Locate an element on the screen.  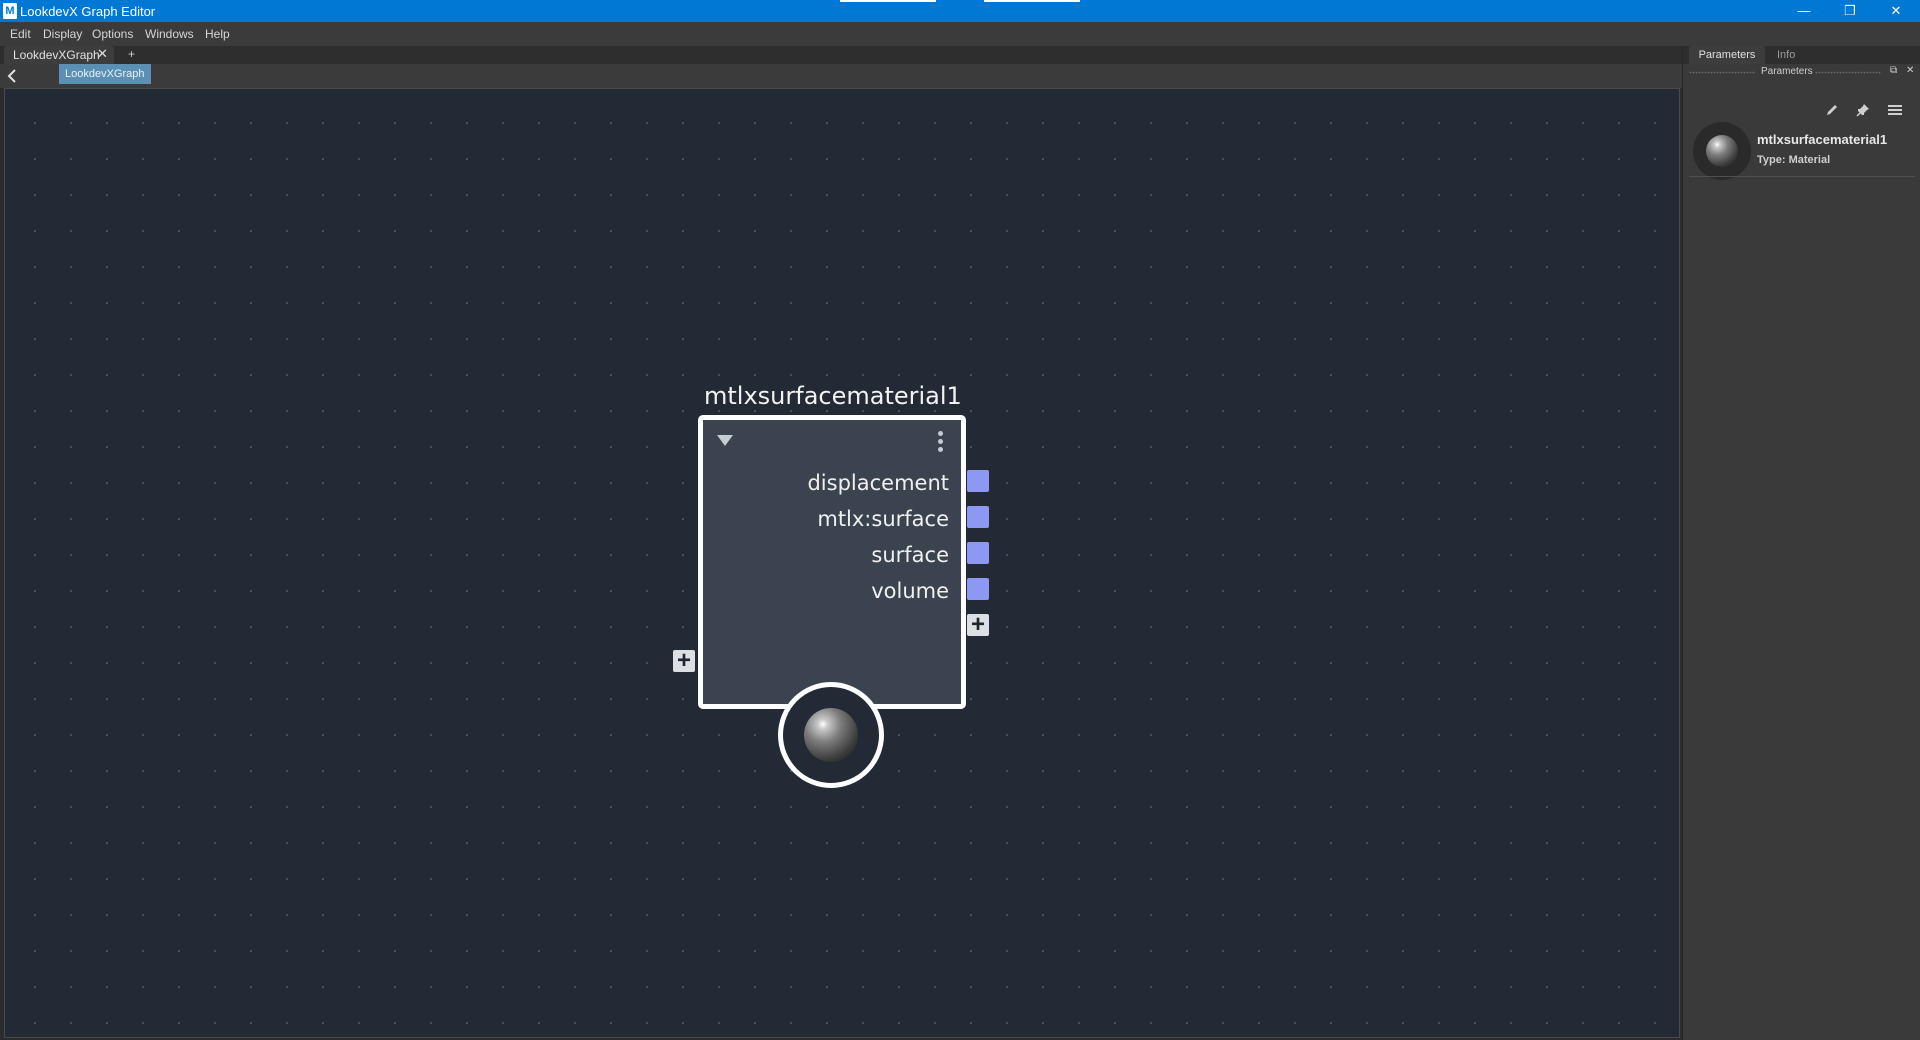
minimize-button: — is located at coordinates (1804, 11).